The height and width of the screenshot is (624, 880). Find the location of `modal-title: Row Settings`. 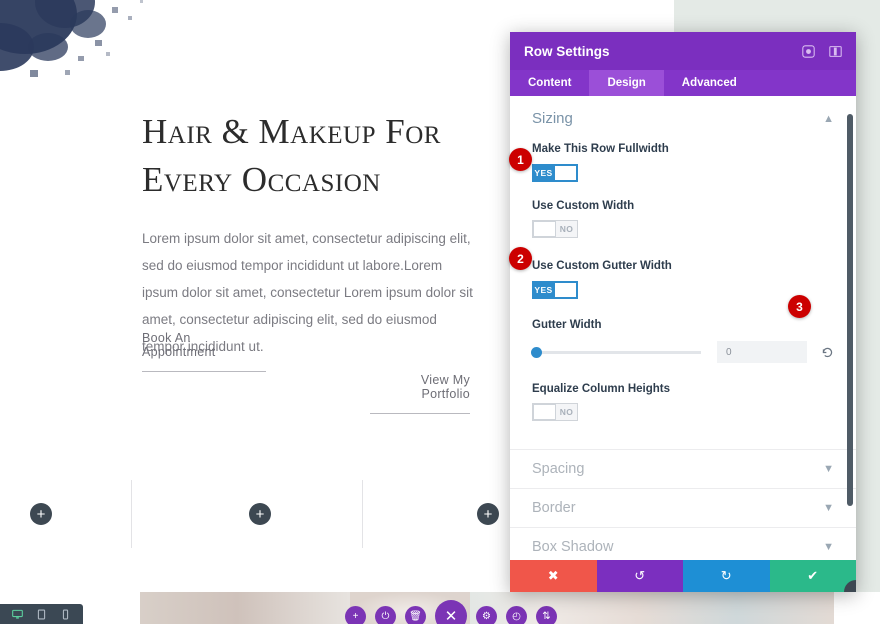

modal-title: Row Settings is located at coordinates (567, 51).